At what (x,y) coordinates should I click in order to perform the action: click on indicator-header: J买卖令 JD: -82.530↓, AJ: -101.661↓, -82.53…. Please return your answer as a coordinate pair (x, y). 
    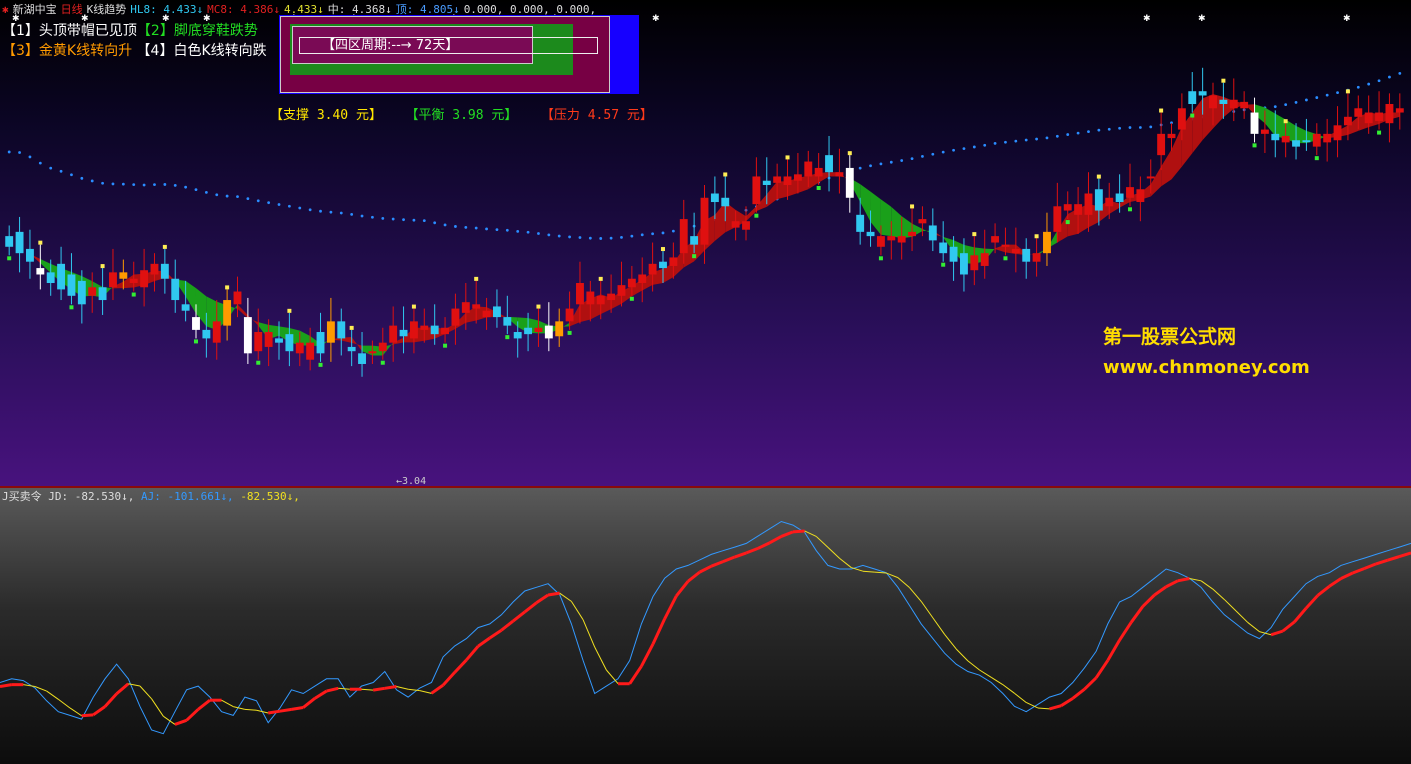
    Looking at the image, I should click on (151, 496).